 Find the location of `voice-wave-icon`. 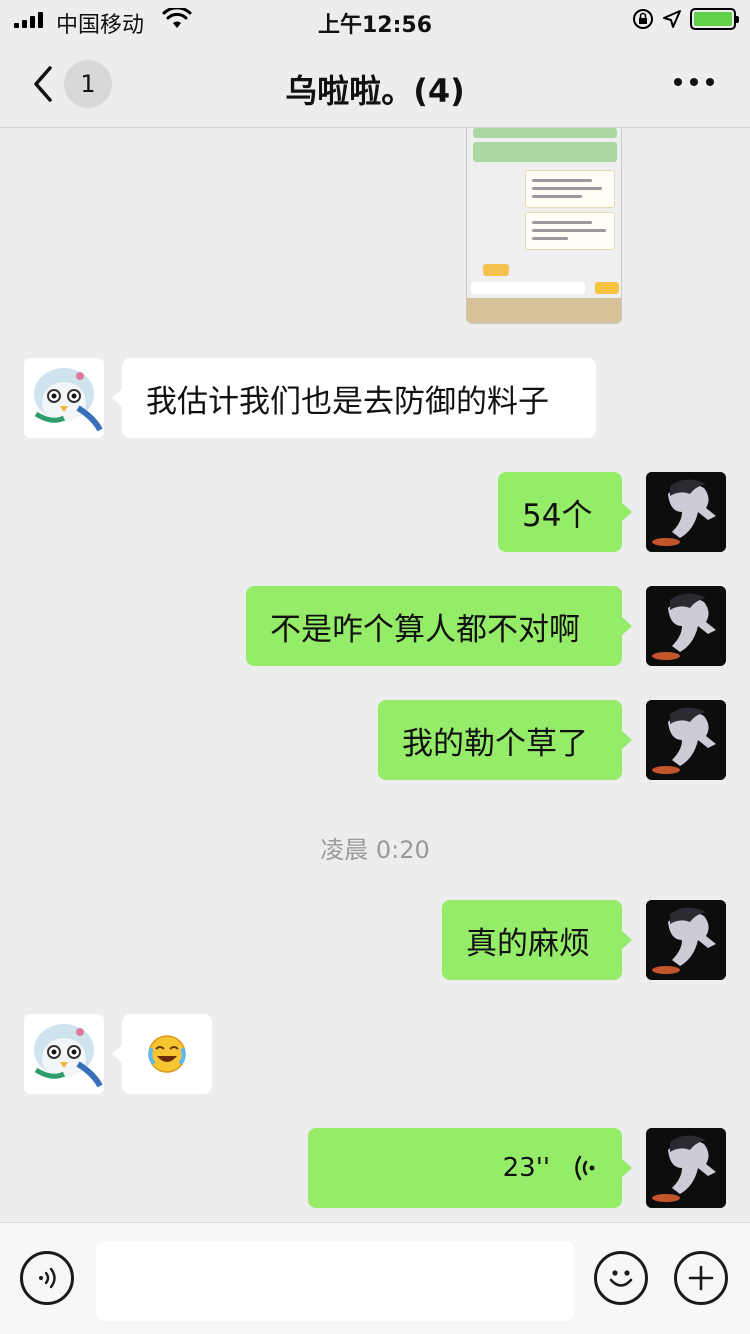

voice-wave-icon is located at coordinates (585, 1168).